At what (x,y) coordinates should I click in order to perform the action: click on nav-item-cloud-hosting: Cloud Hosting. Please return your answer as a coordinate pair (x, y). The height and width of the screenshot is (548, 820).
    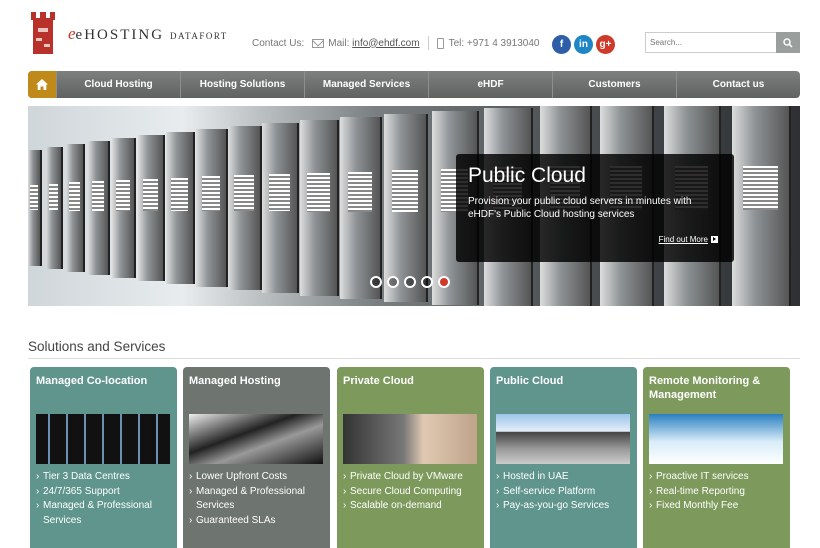
    Looking at the image, I should click on (118, 84).